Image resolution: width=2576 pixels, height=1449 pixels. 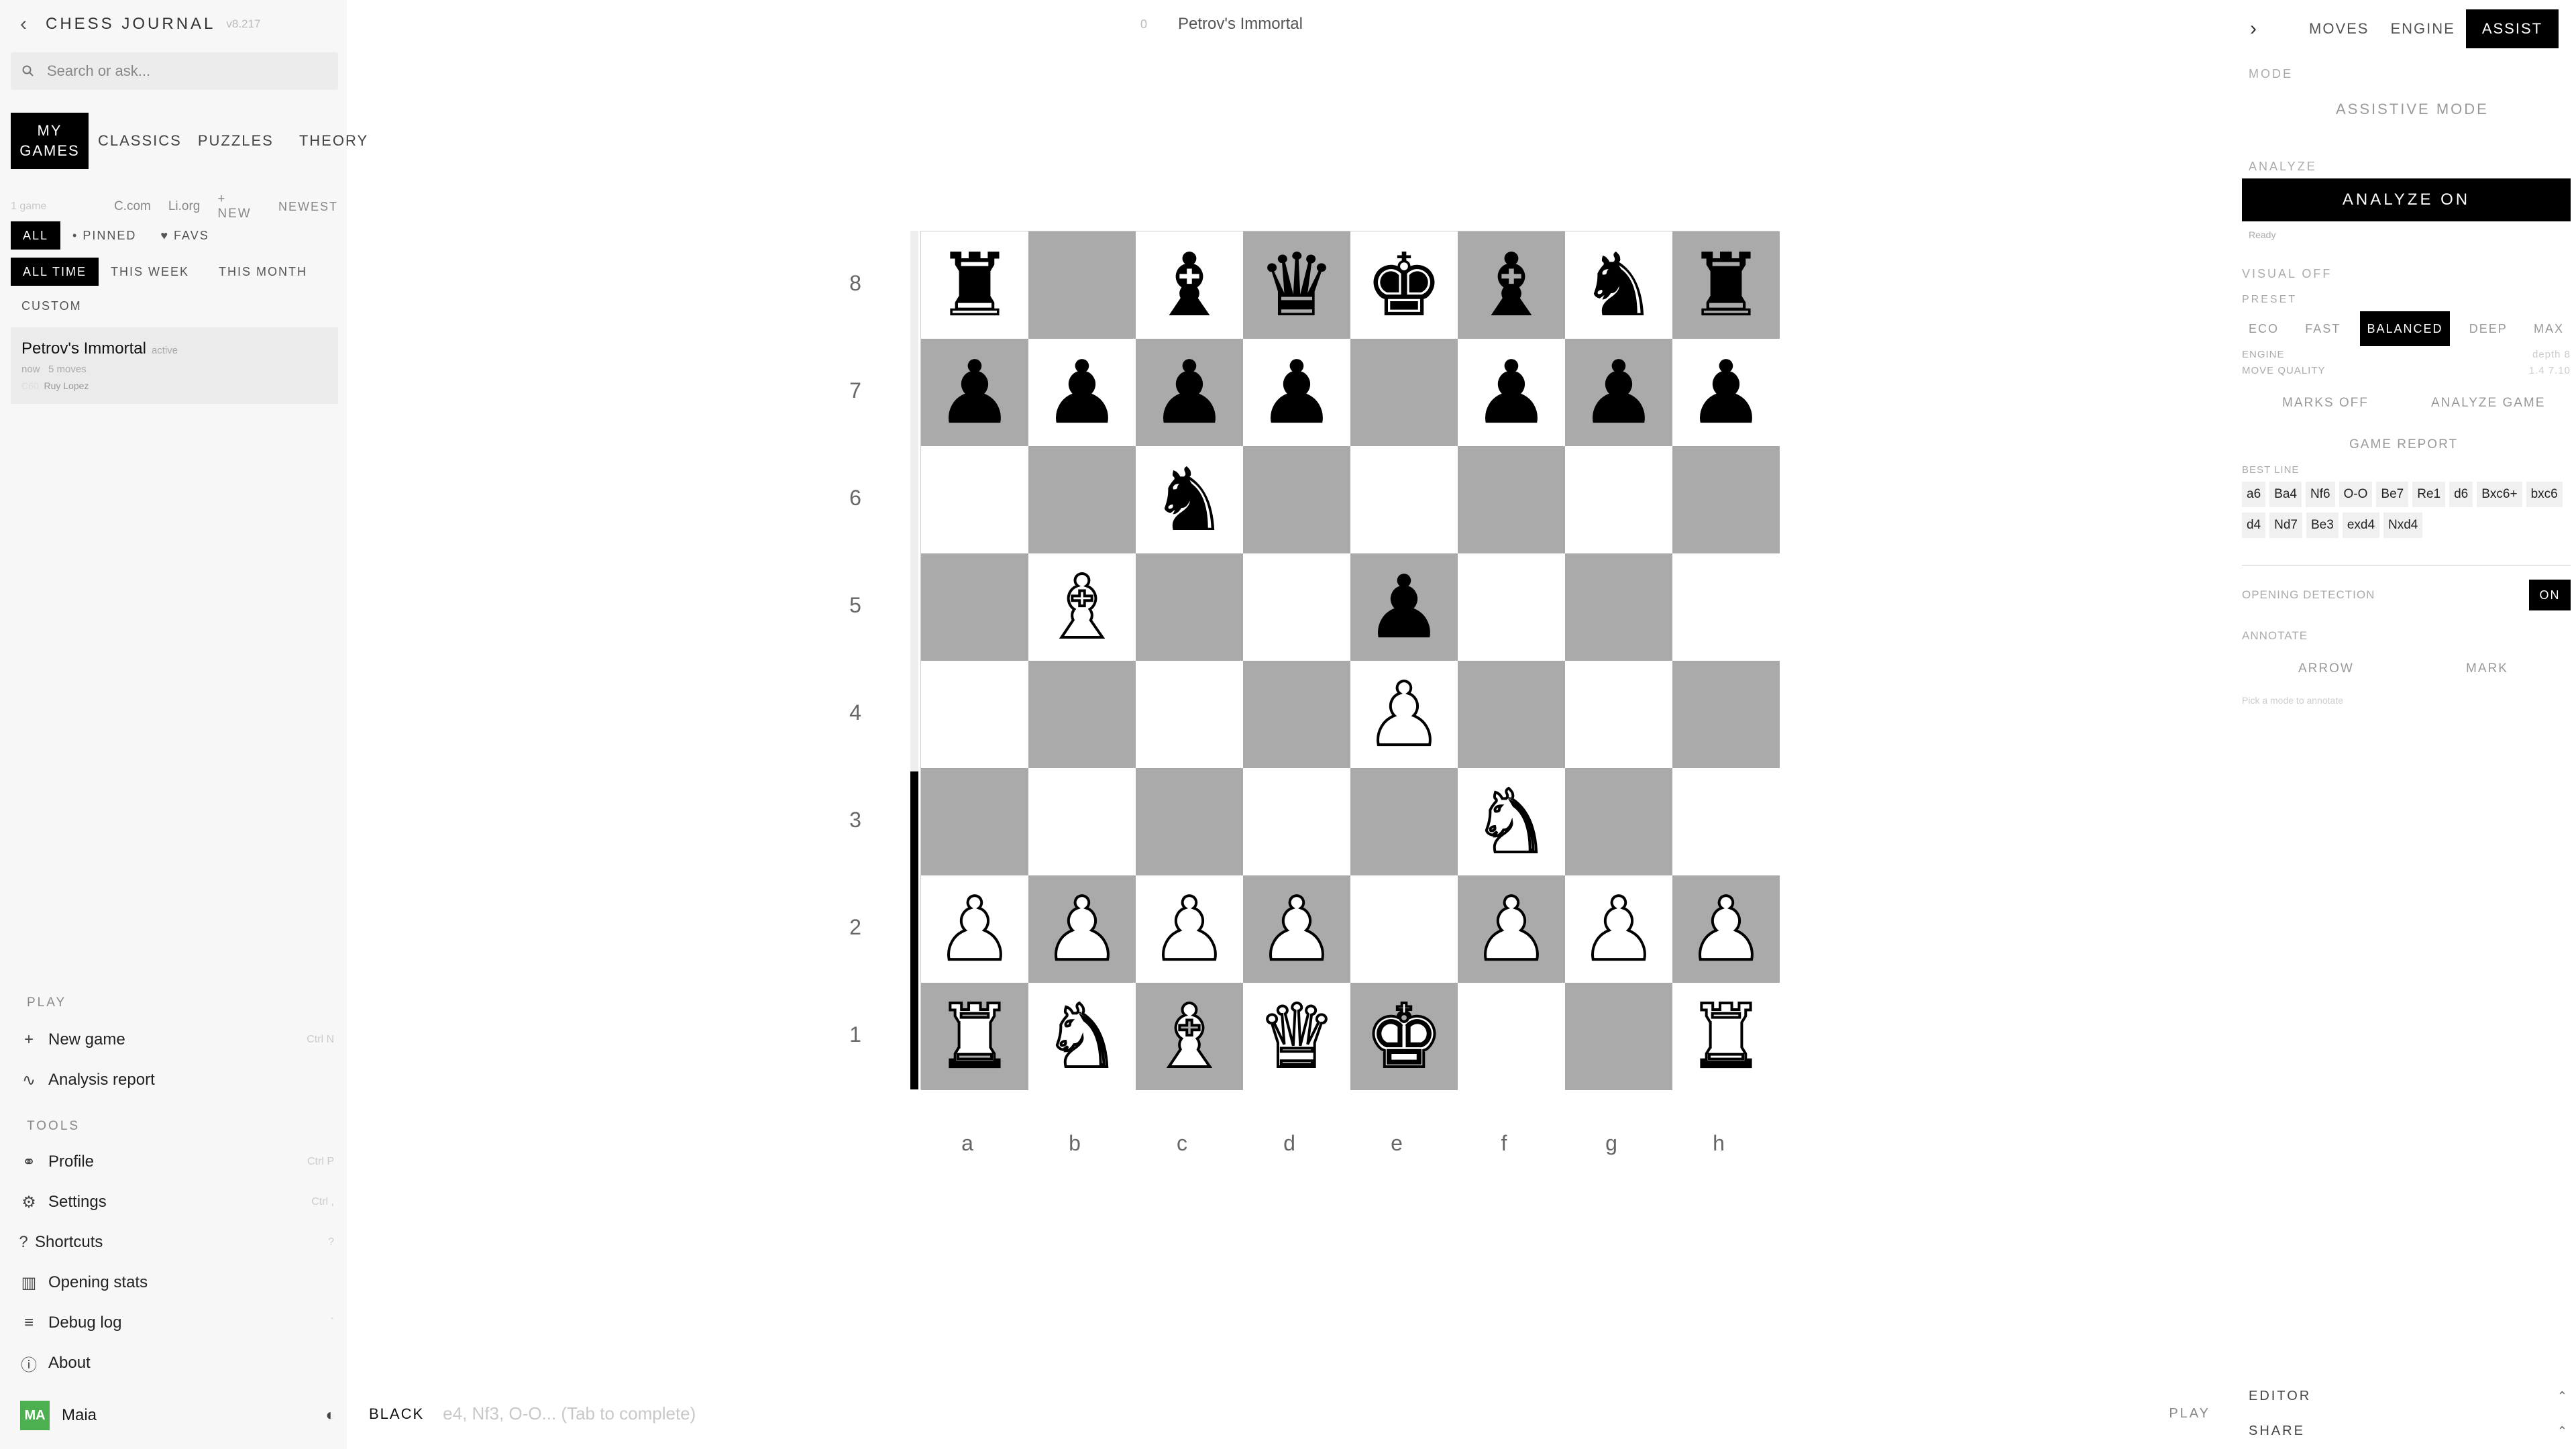 I want to click on tab-my-games: MY GAMES, so click(x=50, y=141).